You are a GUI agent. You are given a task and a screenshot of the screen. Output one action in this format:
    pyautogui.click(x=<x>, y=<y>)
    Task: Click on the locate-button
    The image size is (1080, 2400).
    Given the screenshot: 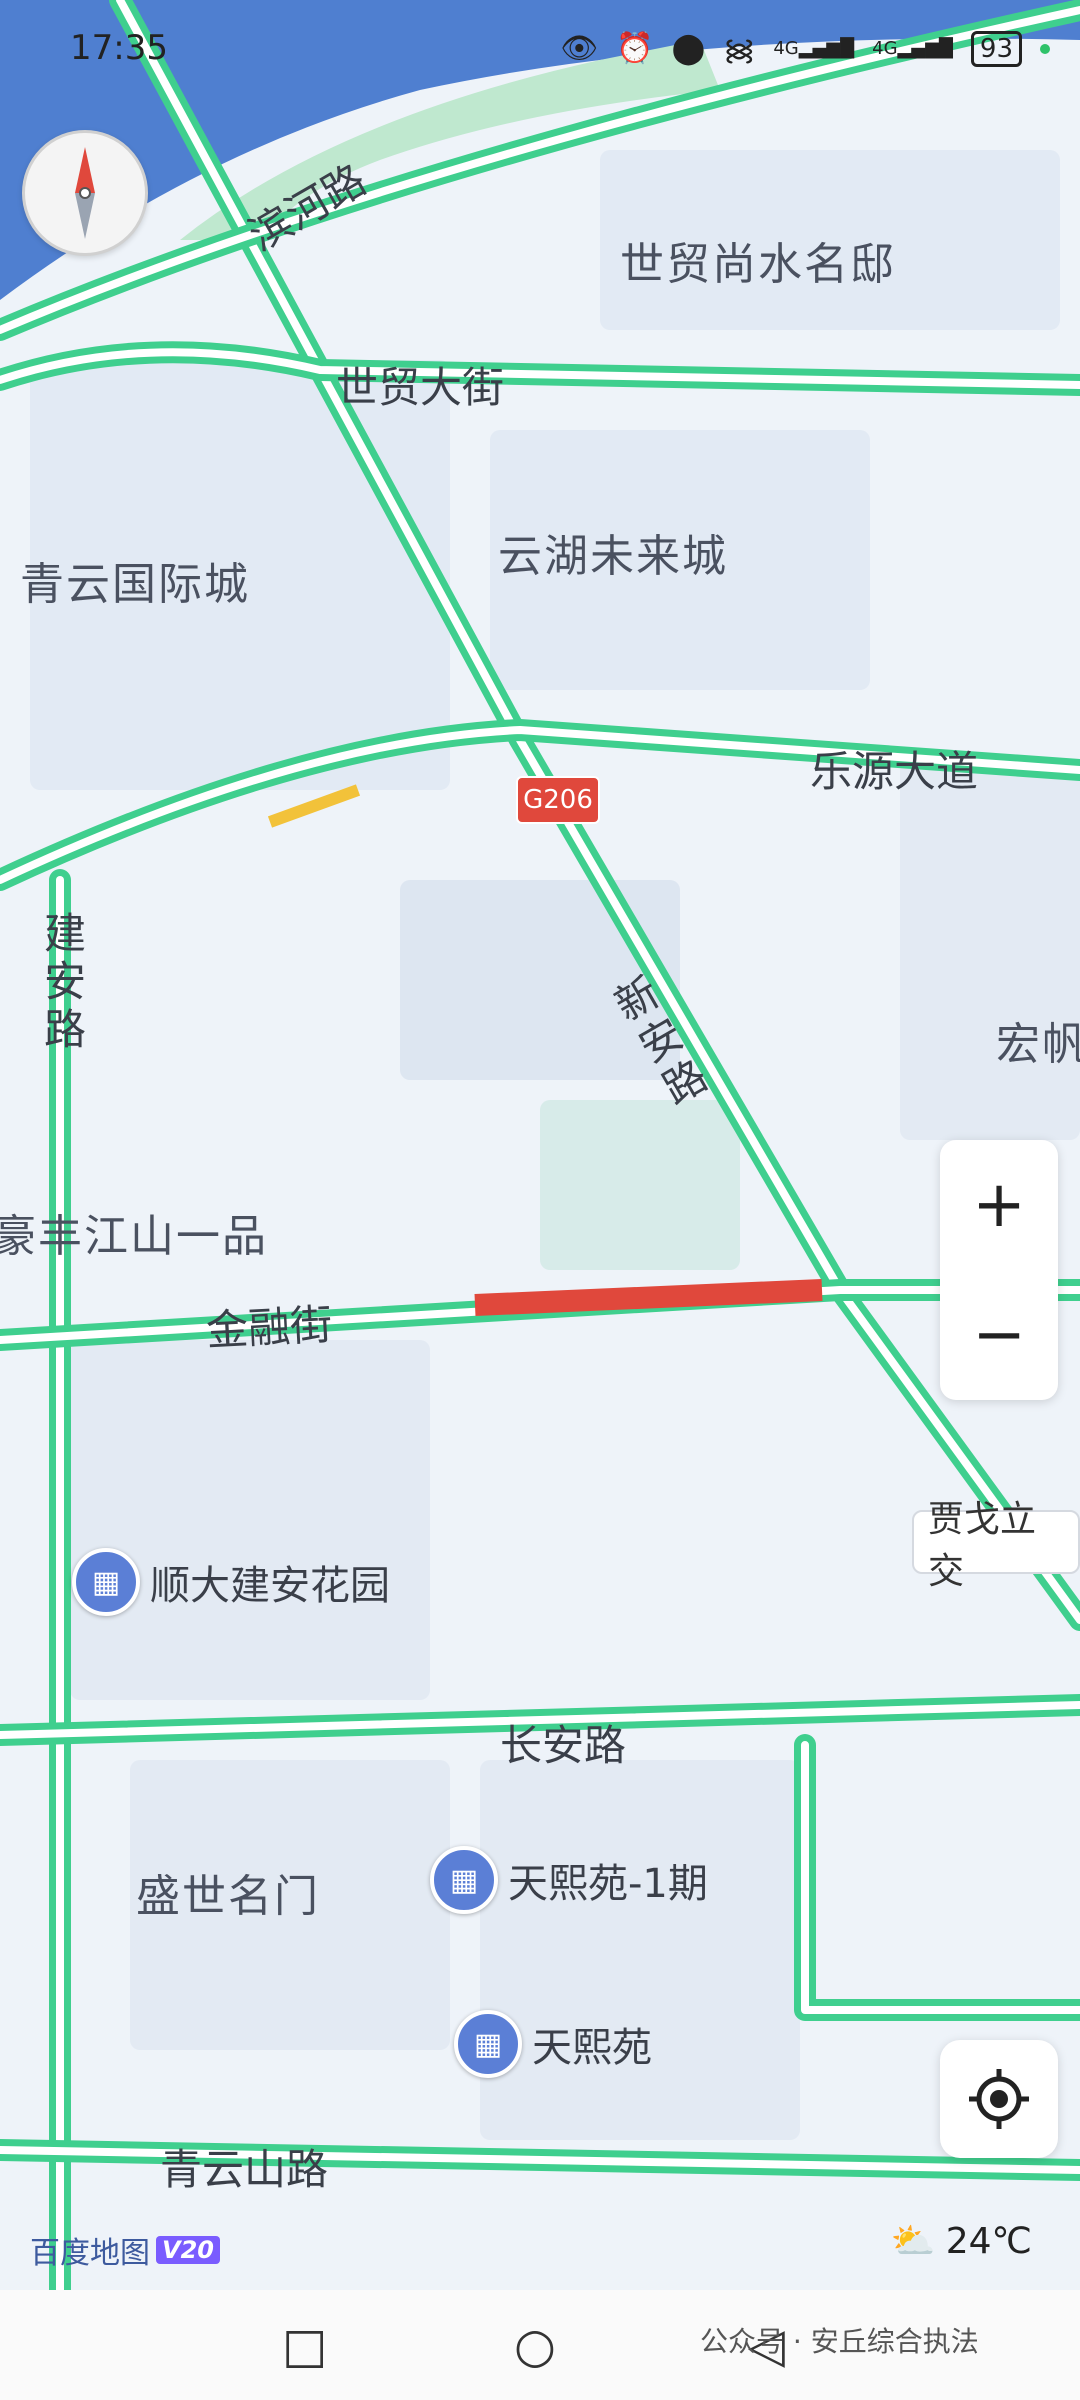 What is the action you would take?
    pyautogui.click(x=999, y=2099)
    